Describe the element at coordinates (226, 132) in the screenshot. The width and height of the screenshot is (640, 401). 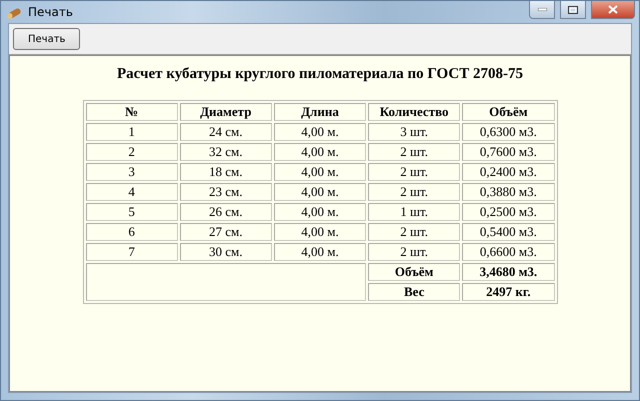
I see `table-cell: 24 см.` at that location.